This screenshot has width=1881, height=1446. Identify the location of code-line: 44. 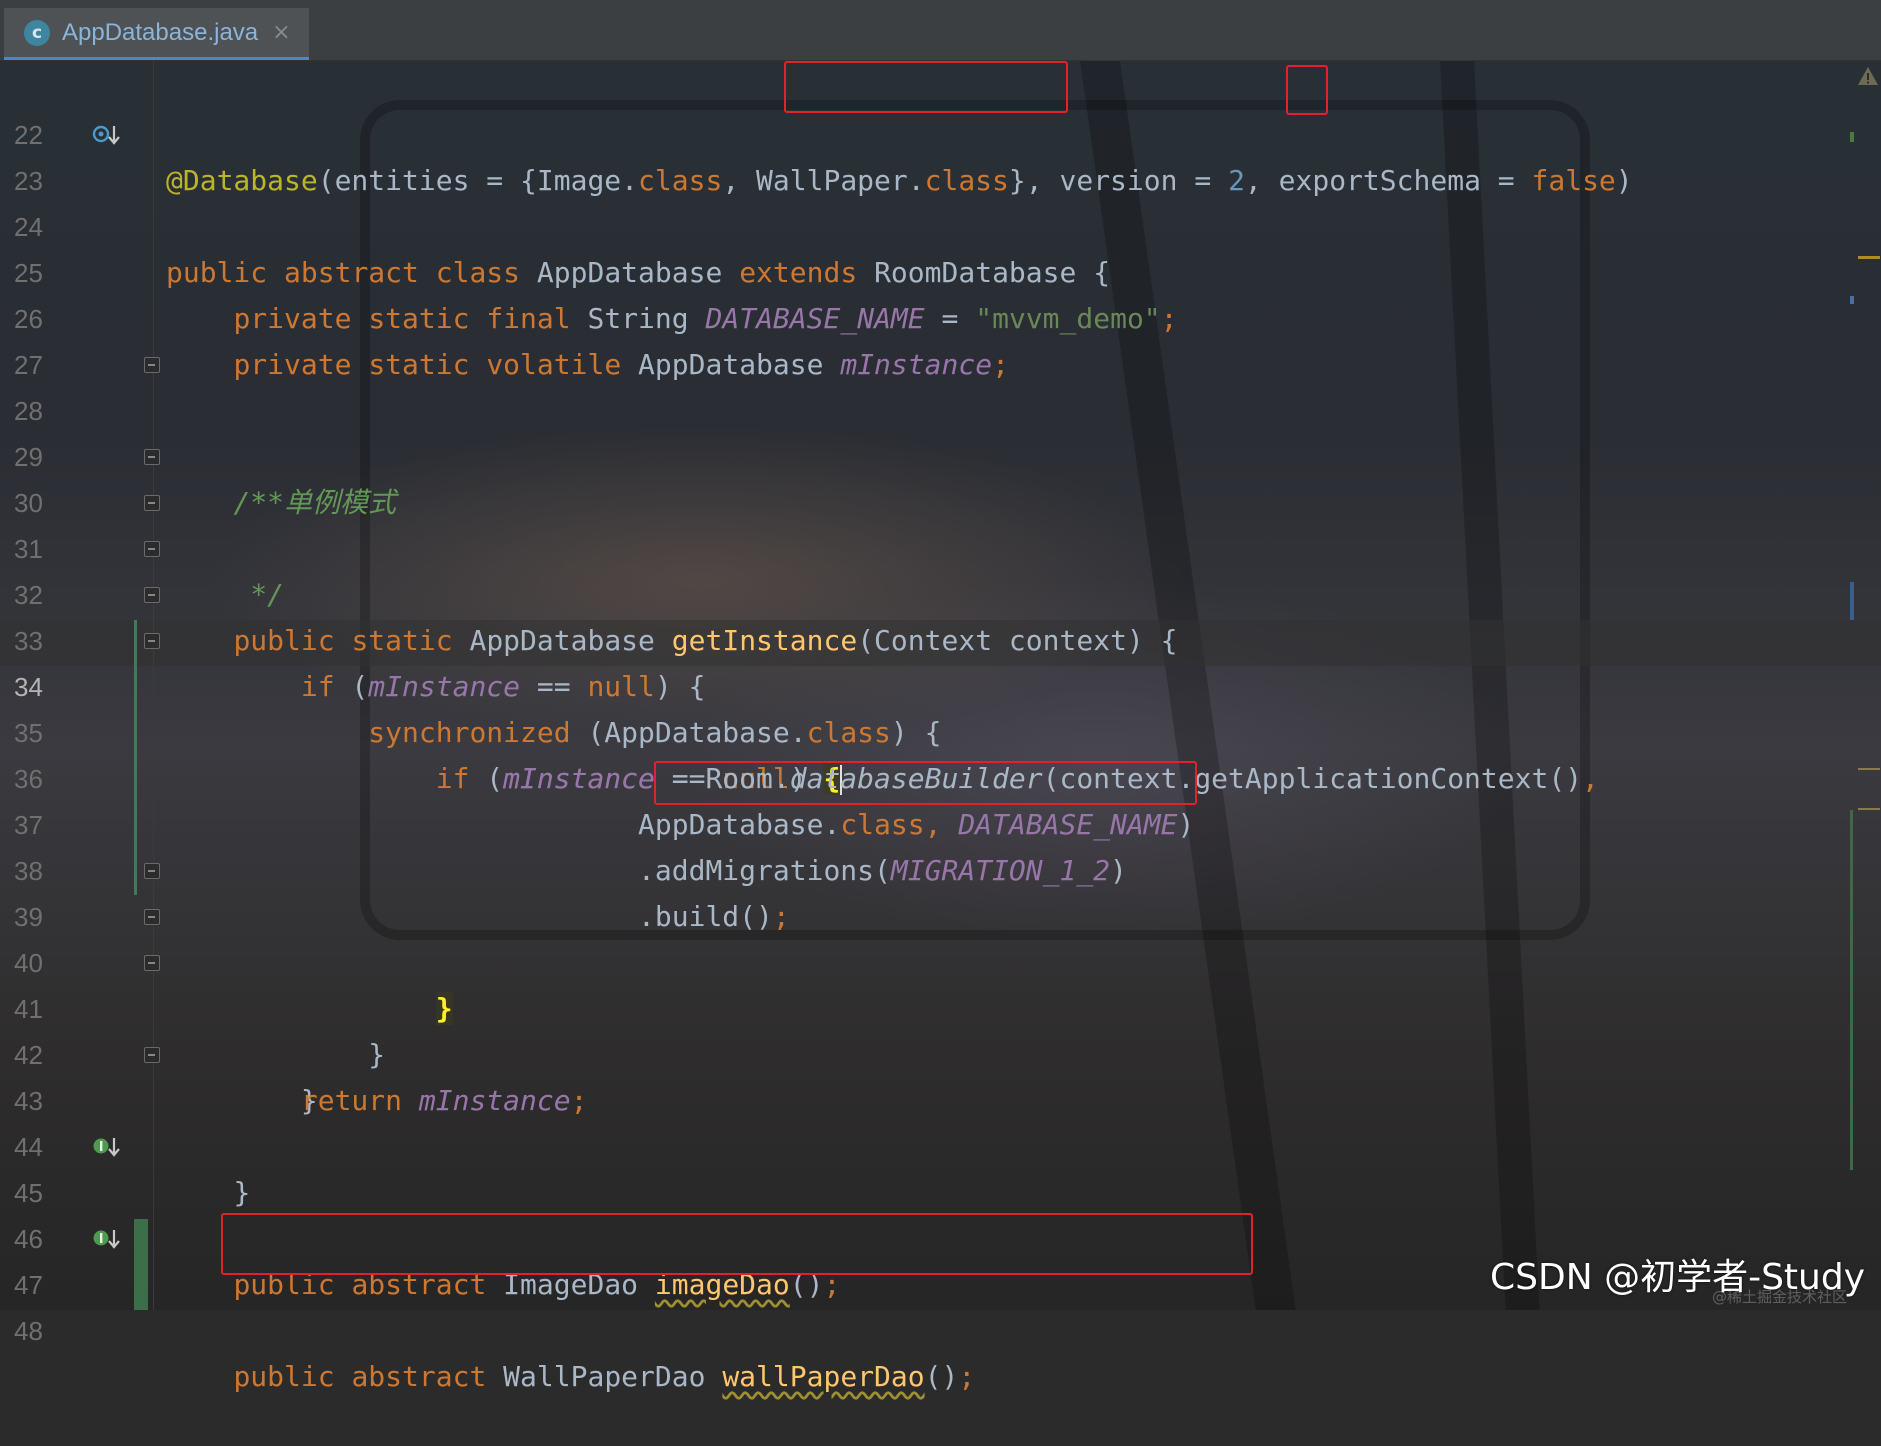
(940, 1120).